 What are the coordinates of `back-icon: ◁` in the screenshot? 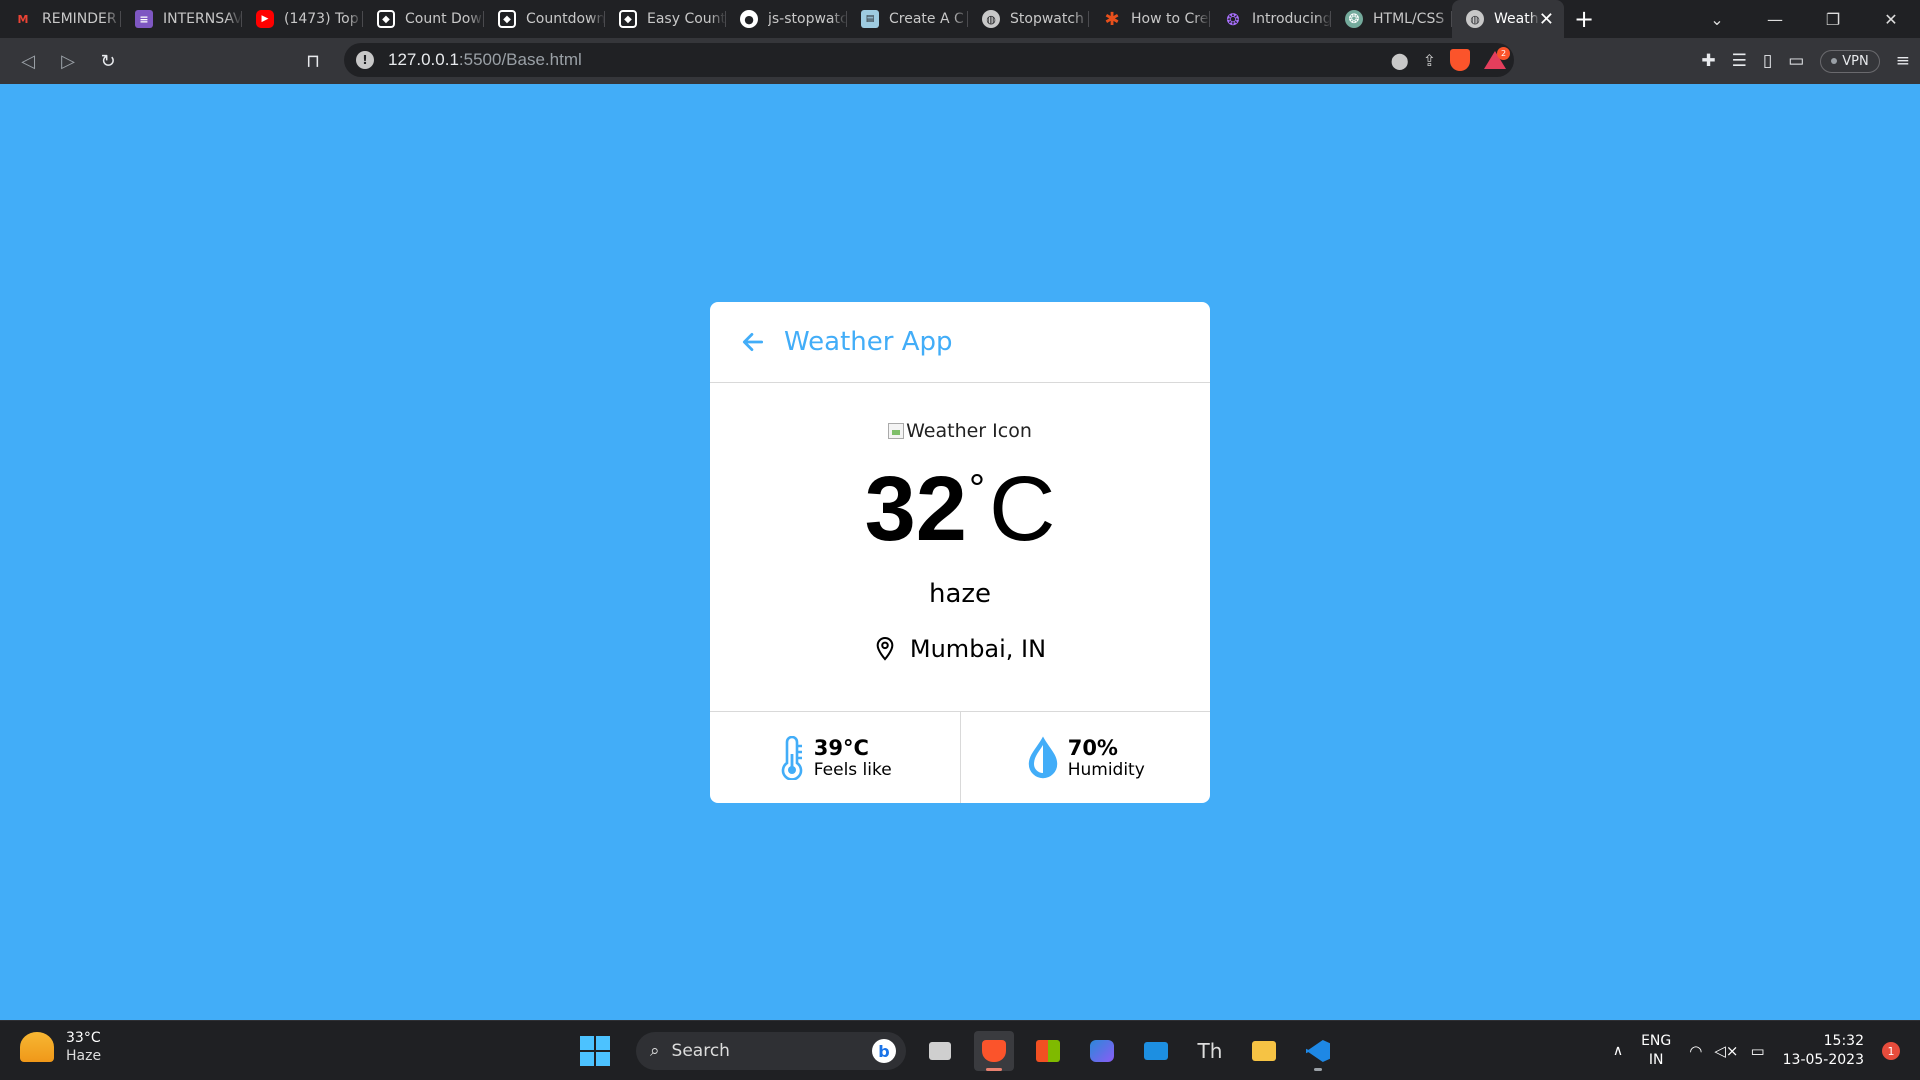 It's located at (28, 61).